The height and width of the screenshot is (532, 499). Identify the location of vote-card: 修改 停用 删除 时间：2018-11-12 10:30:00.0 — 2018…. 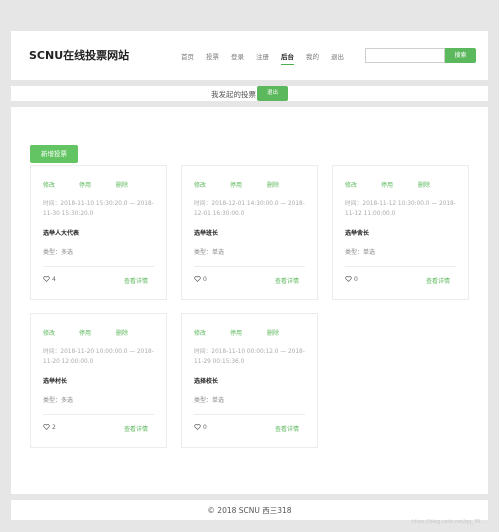
(400, 232).